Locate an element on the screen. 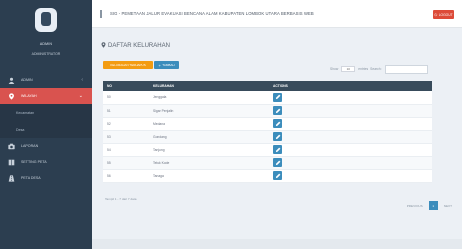  deleted-kelurahan-button: KELURAHAN TERHAPUS is located at coordinates (128, 65).